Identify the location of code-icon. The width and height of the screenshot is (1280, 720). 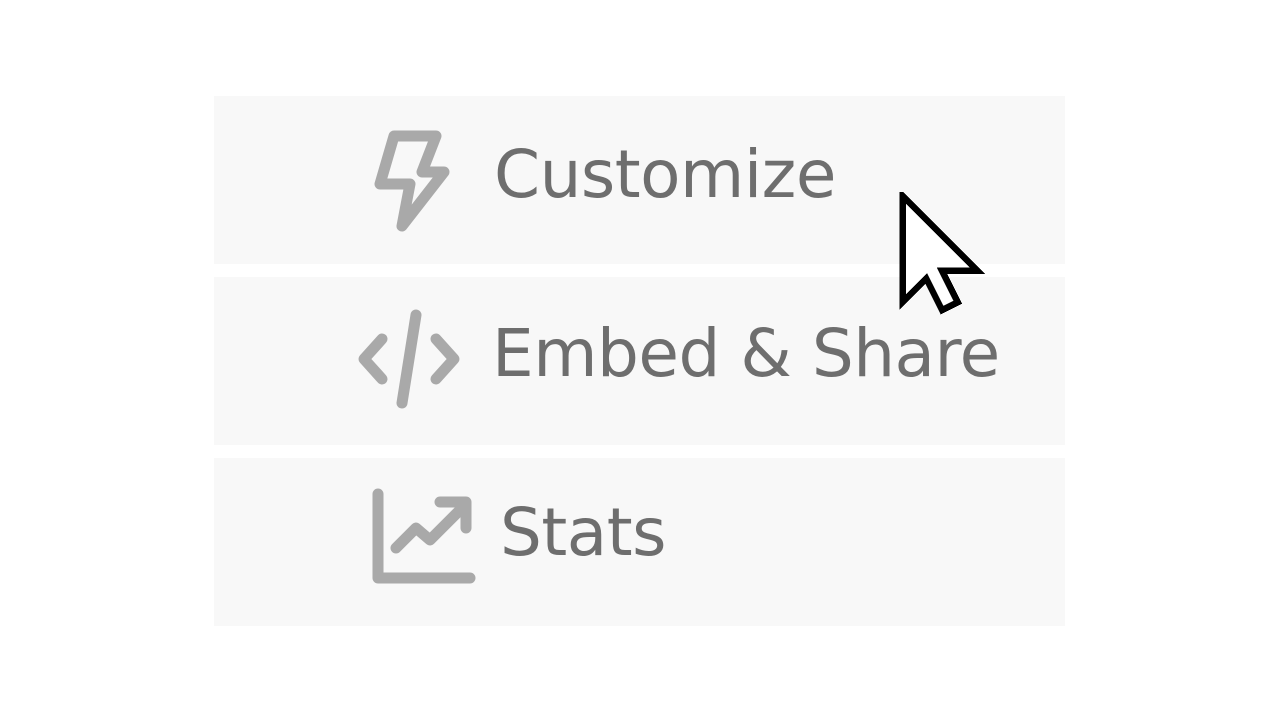
(409, 359).